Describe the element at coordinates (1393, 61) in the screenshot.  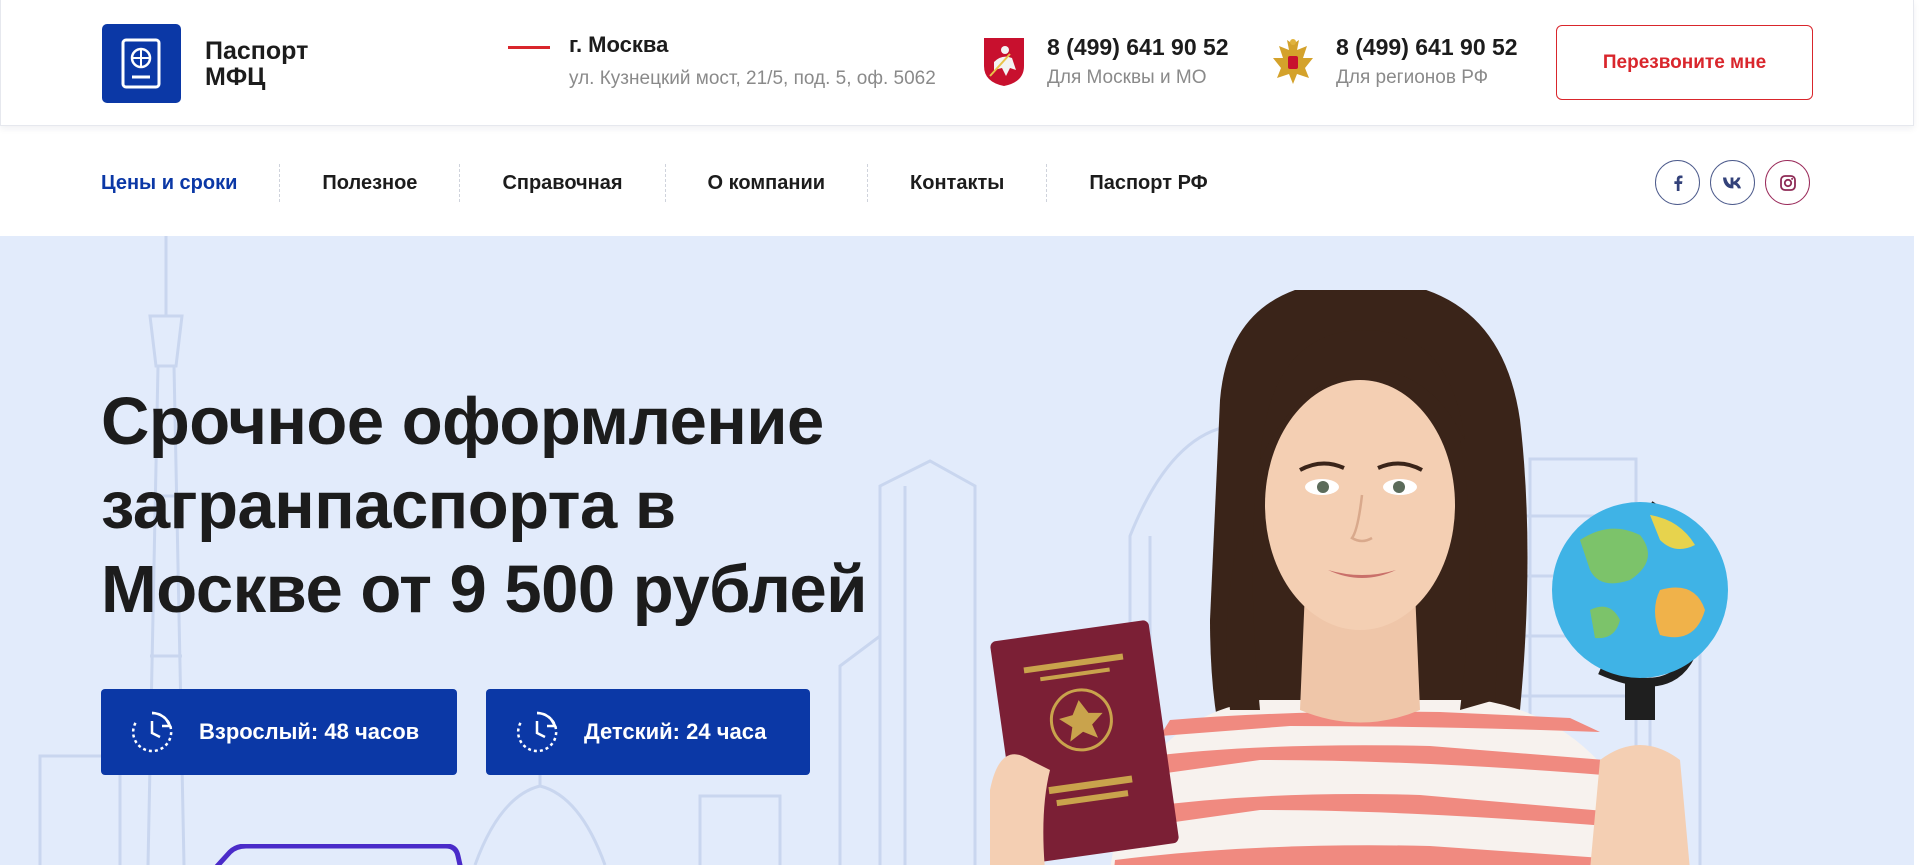
I see `phone-regions: 8 (499) 641 90 52 Для регионов РФ` at that location.